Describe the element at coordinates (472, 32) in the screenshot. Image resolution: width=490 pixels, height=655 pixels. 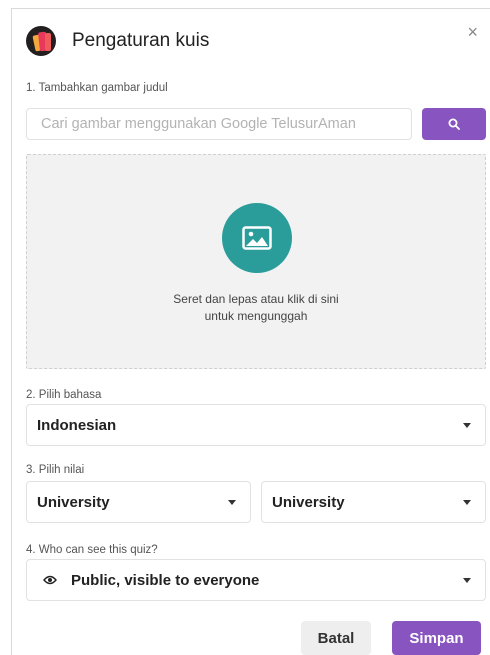
I see `close-icon: ×` at that location.